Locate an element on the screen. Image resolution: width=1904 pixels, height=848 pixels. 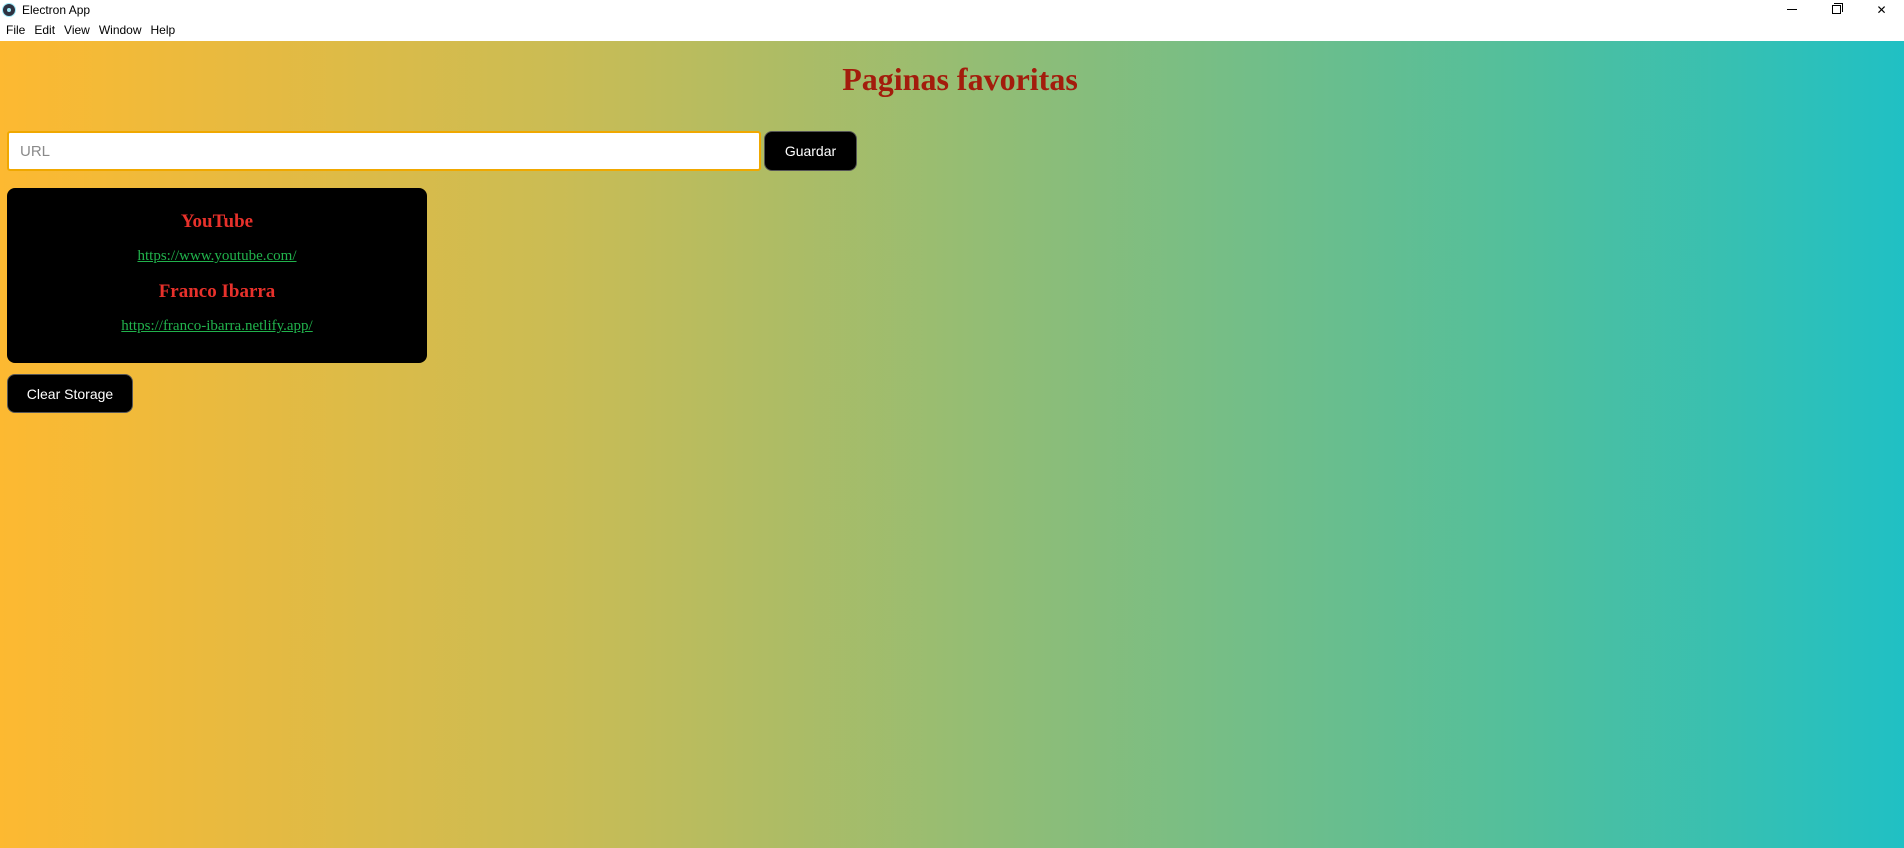
window-controls: ✕ is located at coordinates (1836, 9).